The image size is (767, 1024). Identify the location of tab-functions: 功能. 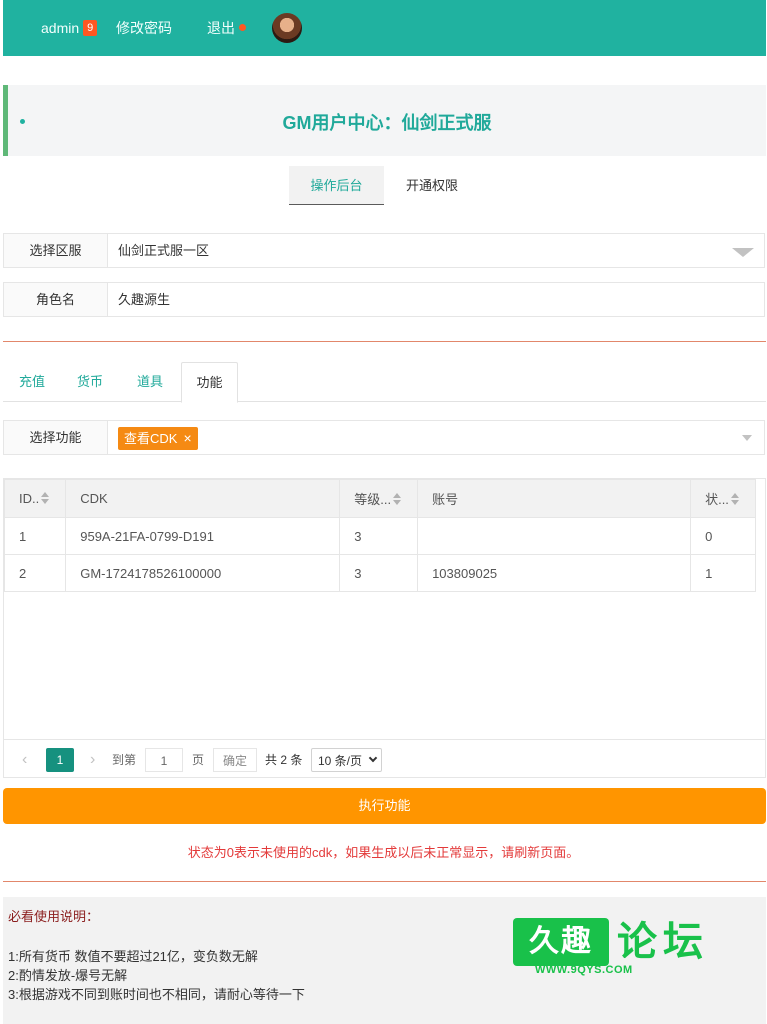
(209, 382).